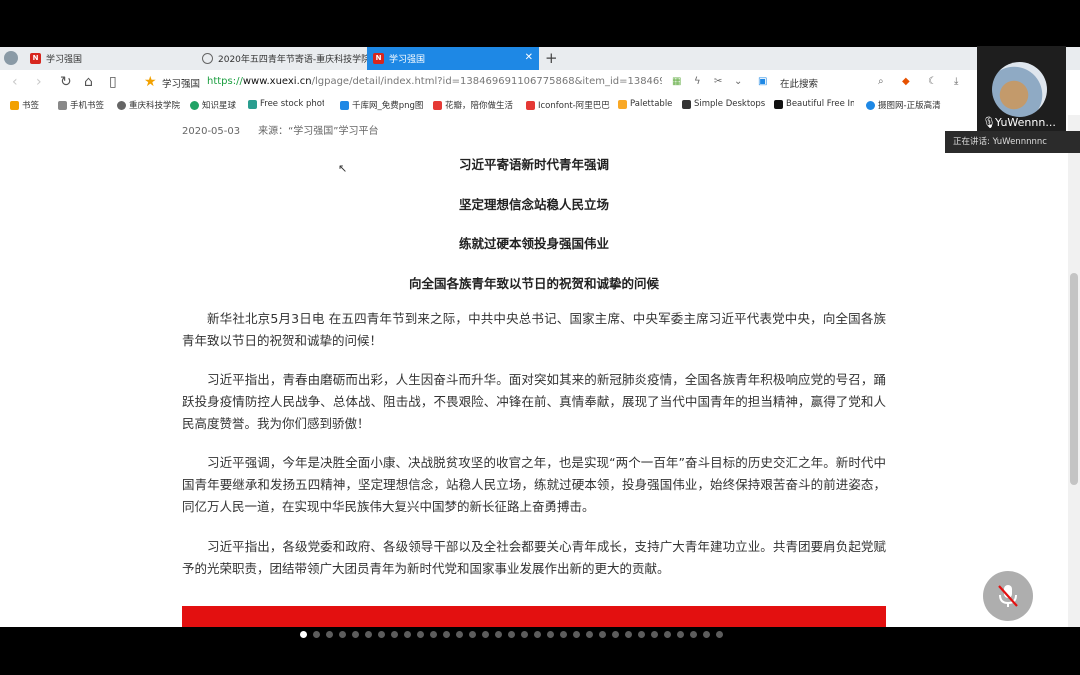 The height and width of the screenshot is (675, 1080). Describe the element at coordinates (344, 105) in the screenshot. I see `k-icon` at that location.